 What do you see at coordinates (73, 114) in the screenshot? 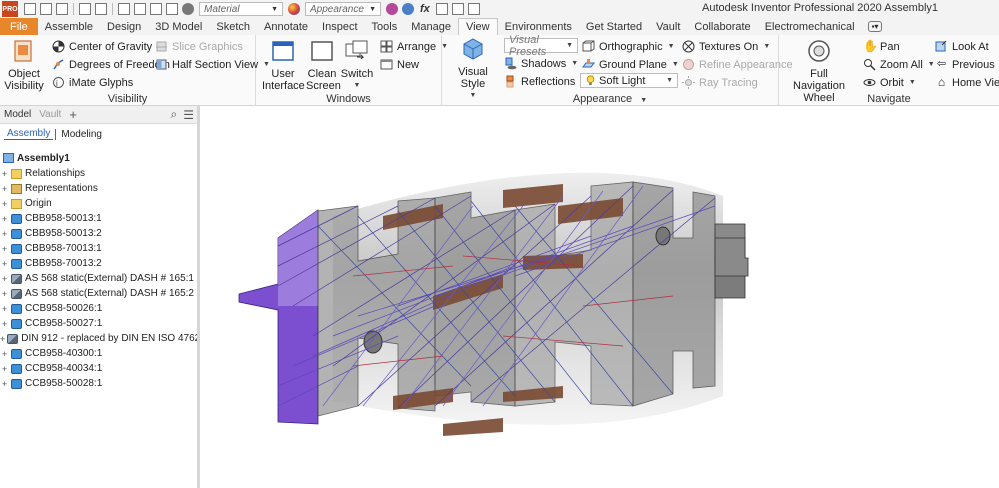
I see `add-tab-icon: +` at bounding box center [73, 114].